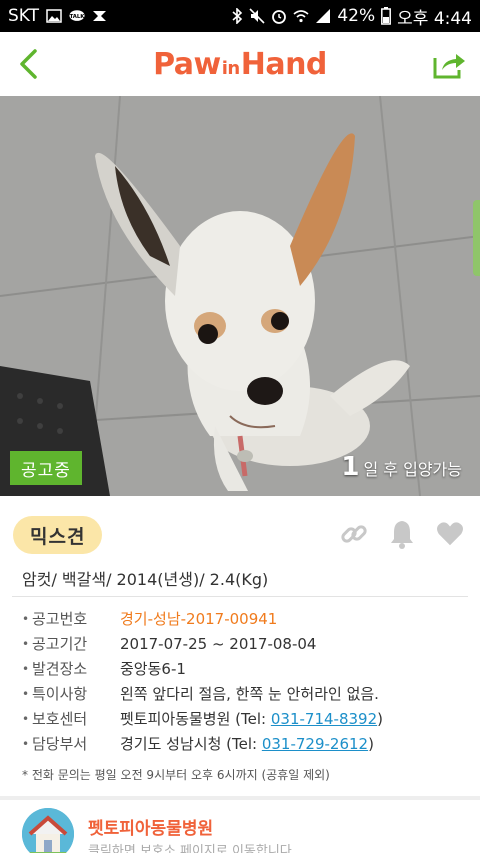 This screenshot has width=480, height=853. I want to click on battery-percent: 42%, so click(356, 16).